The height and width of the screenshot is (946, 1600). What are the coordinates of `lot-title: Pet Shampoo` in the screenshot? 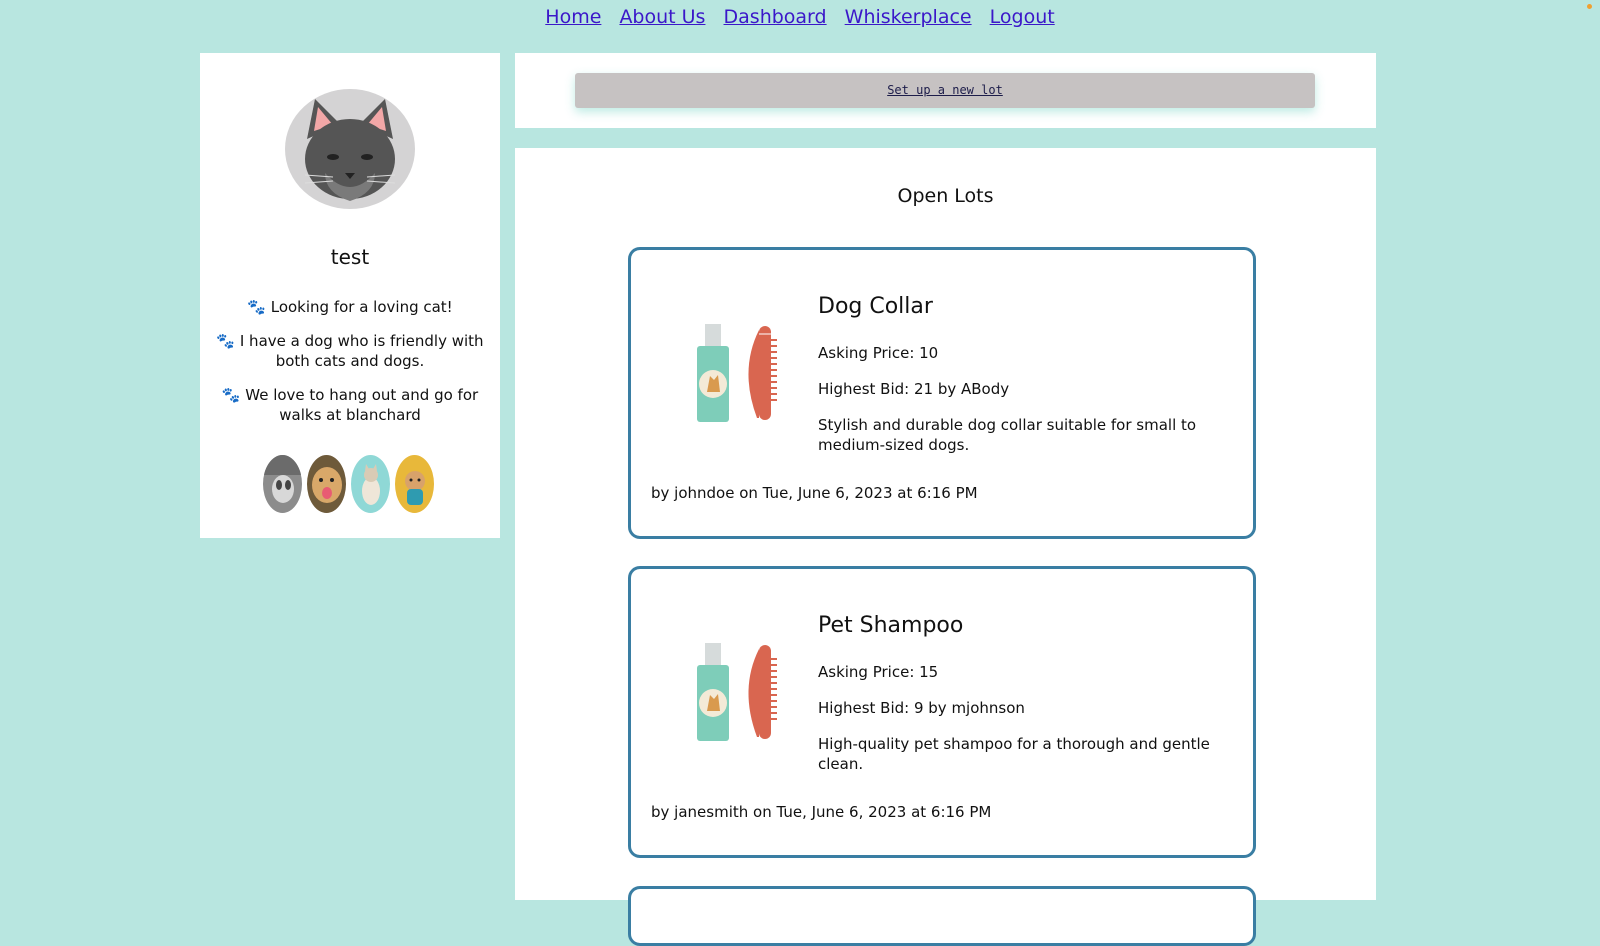 It's located at (890, 625).